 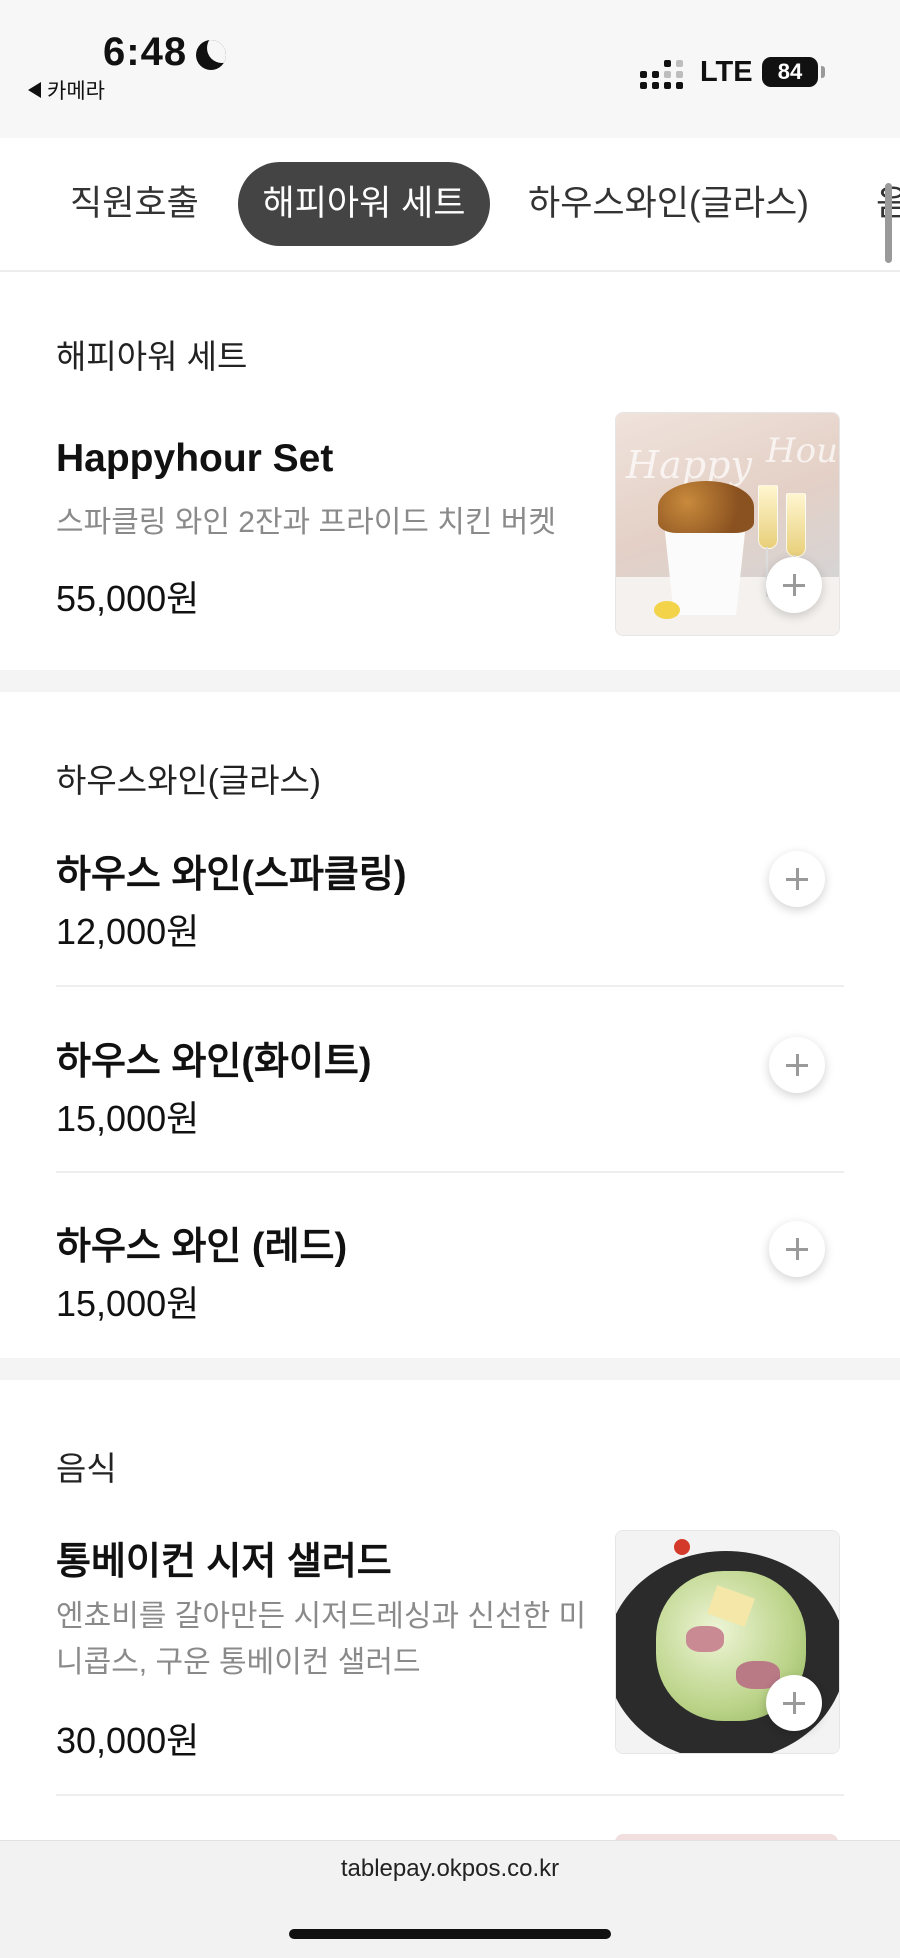 I want to click on item-image-happyhour-set: Happy Hour, so click(x=727, y=524).